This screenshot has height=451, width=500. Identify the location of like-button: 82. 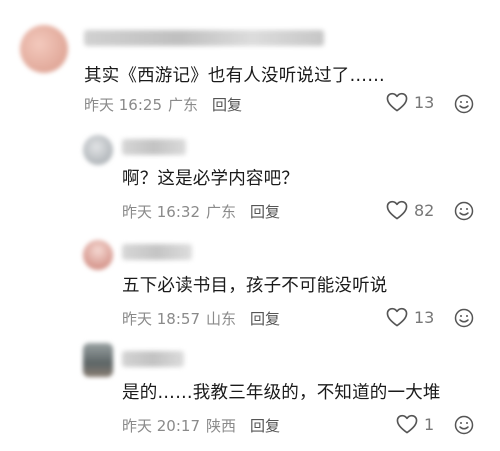
(410, 210).